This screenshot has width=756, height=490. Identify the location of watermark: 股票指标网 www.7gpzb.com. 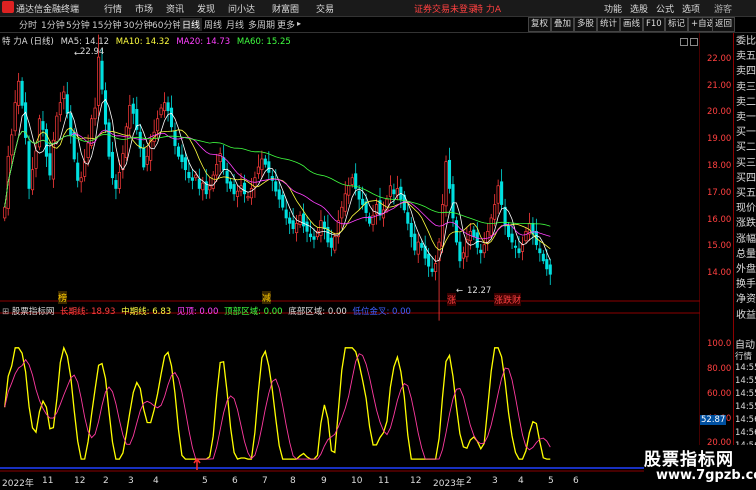
(700, 466).